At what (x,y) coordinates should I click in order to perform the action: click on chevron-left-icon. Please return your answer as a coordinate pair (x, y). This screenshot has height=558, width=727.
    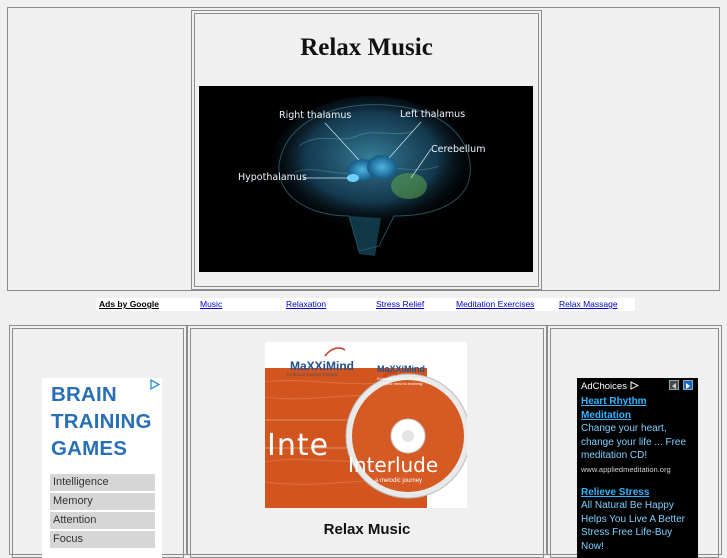
    Looking at the image, I should click on (674, 386).